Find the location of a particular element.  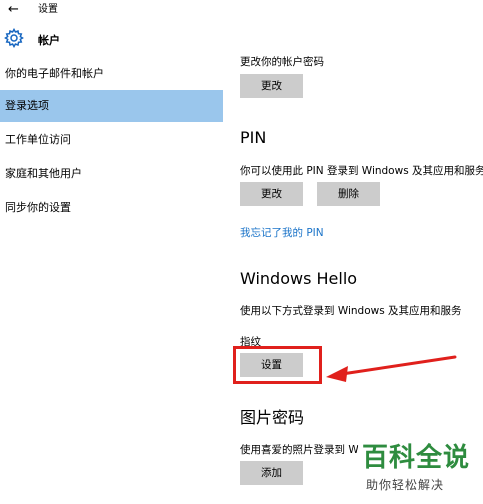

watermark-subtitle: 助你轻松解决 is located at coordinates (405, 485).